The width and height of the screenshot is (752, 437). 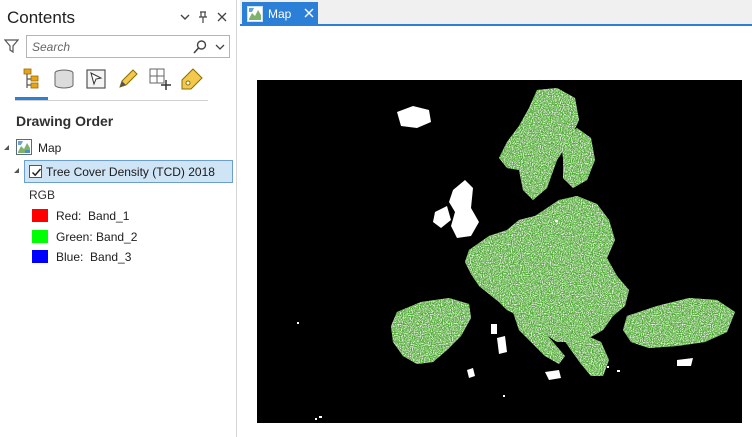 What do you see at coordinates (64, 79) in the screenshot?
I see `list-by-data-source-icon` at bounding box center [64, 79].